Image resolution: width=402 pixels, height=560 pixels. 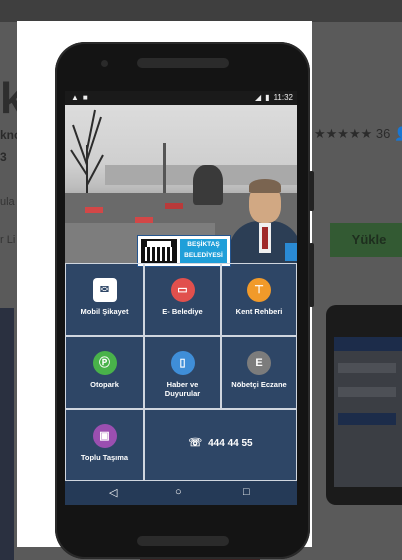 What do you see at coordinates (368, 344) in the screenshot?
I see `thumb-bar` at bounding box center [368, 344].